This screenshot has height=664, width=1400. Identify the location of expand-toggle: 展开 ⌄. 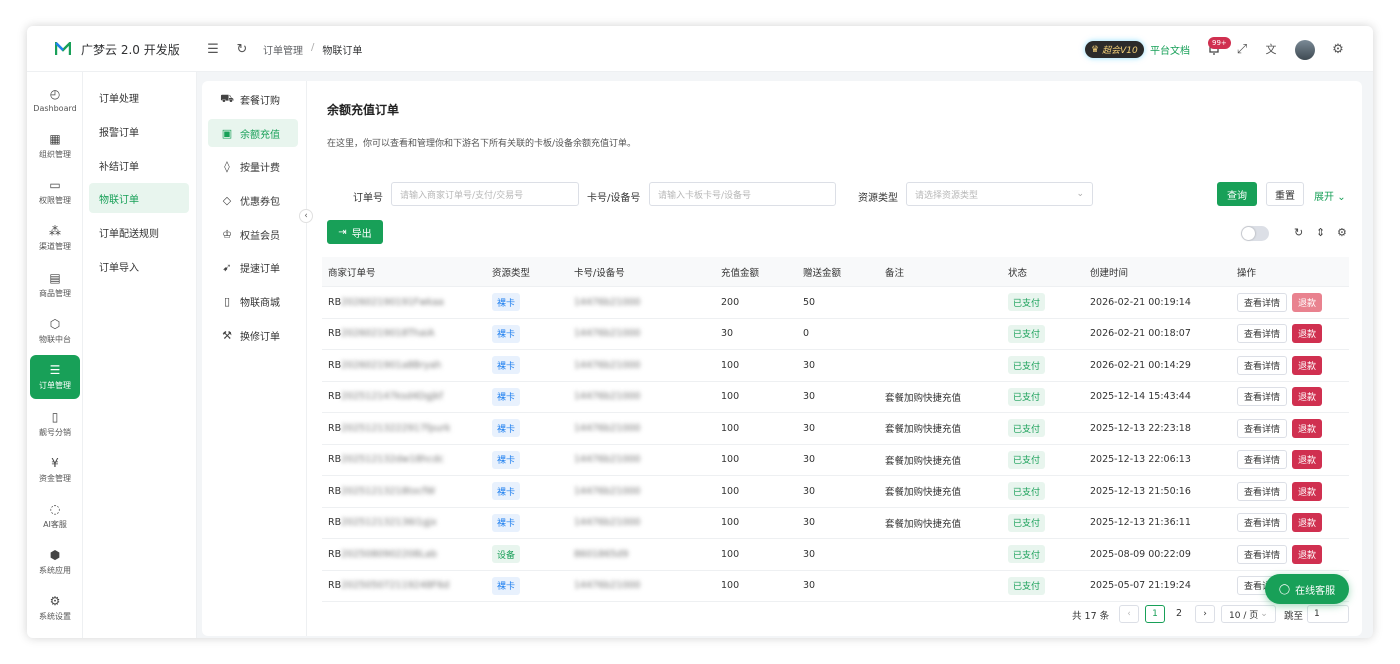
(1330, 195).